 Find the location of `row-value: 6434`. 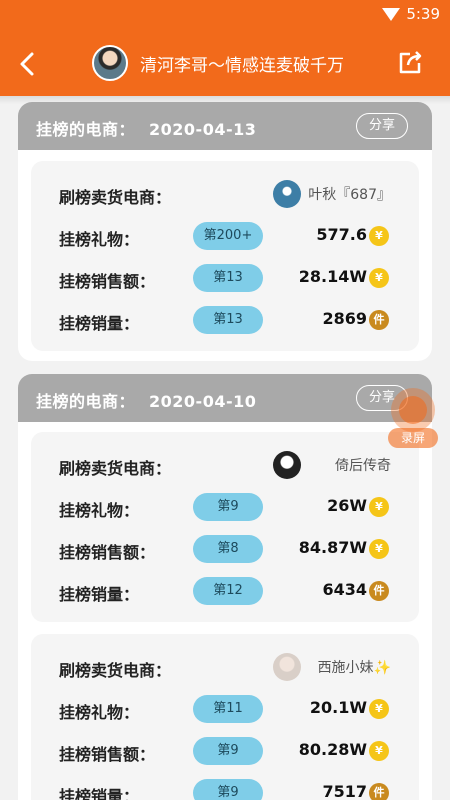

row-value: 6434 is located at coordinates (344, 589).